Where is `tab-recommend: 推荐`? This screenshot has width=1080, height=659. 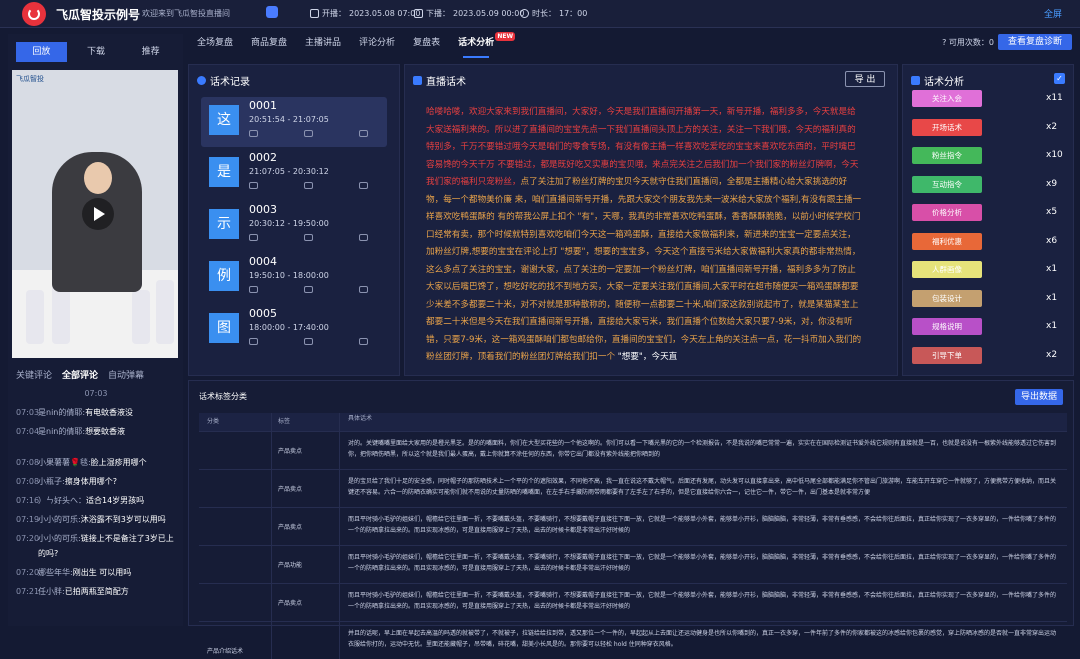
tab-recommend: 推荐 is located at coordinates (150, 52).